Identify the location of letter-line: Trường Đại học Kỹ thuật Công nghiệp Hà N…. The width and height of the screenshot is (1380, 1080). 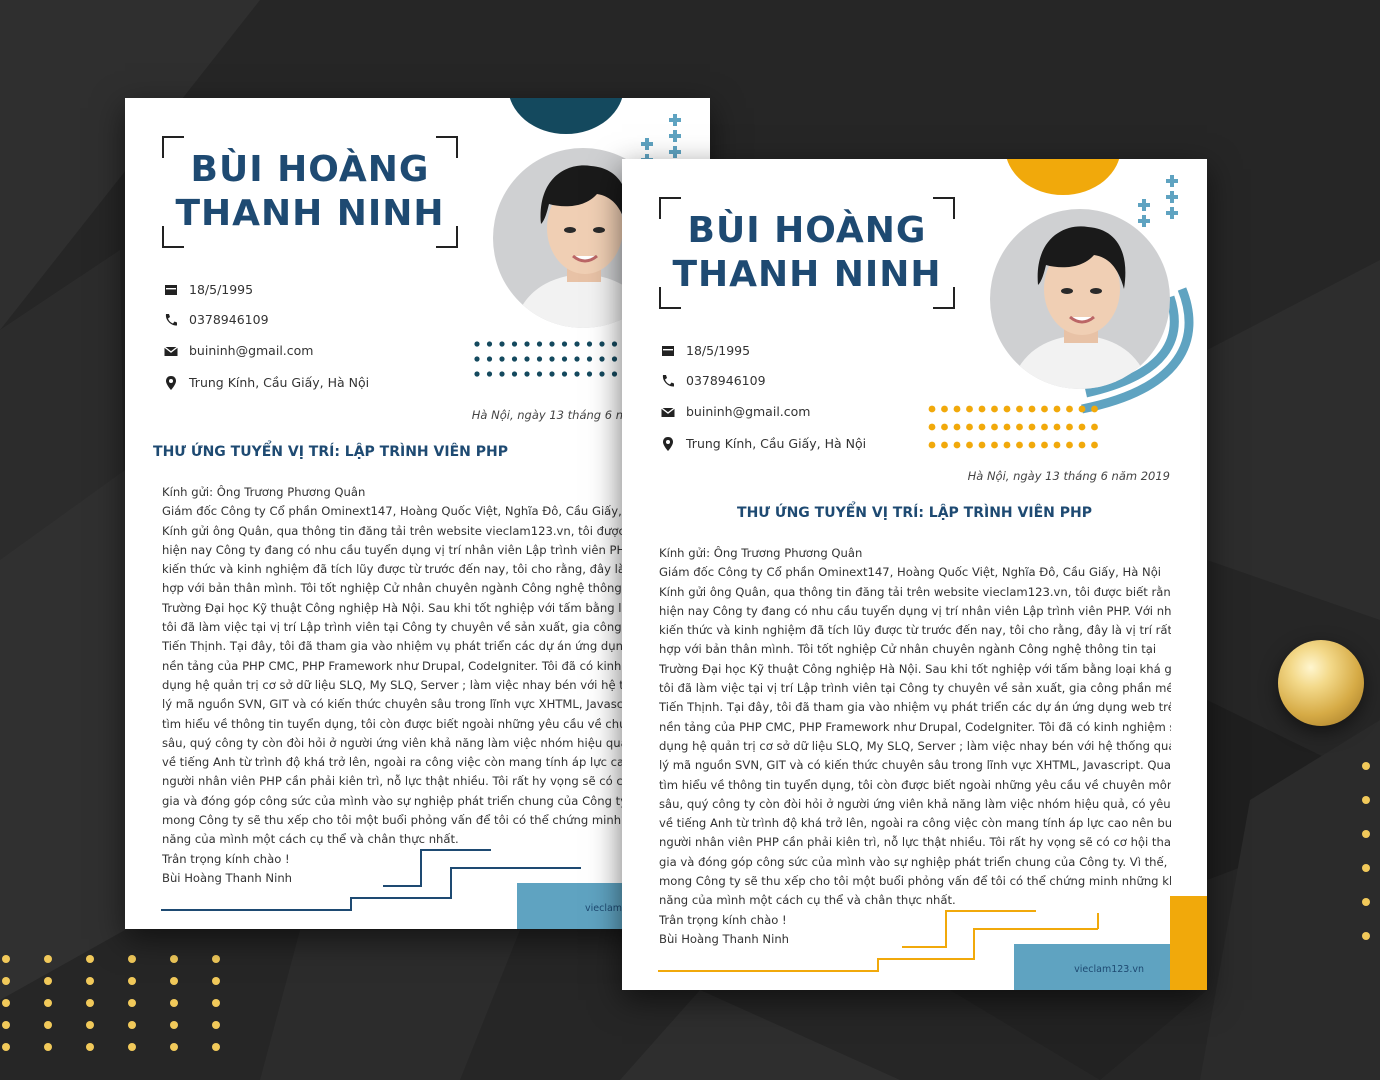
(915, 668).